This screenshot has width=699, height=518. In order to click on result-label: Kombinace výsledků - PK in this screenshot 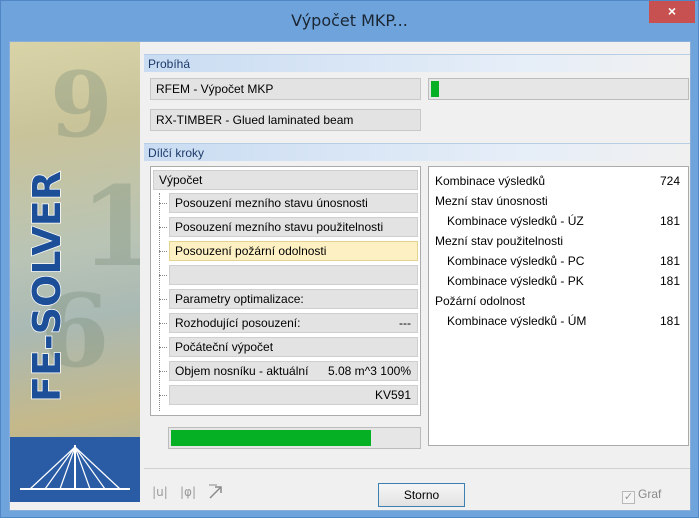, I will do `click(515, 281)`.